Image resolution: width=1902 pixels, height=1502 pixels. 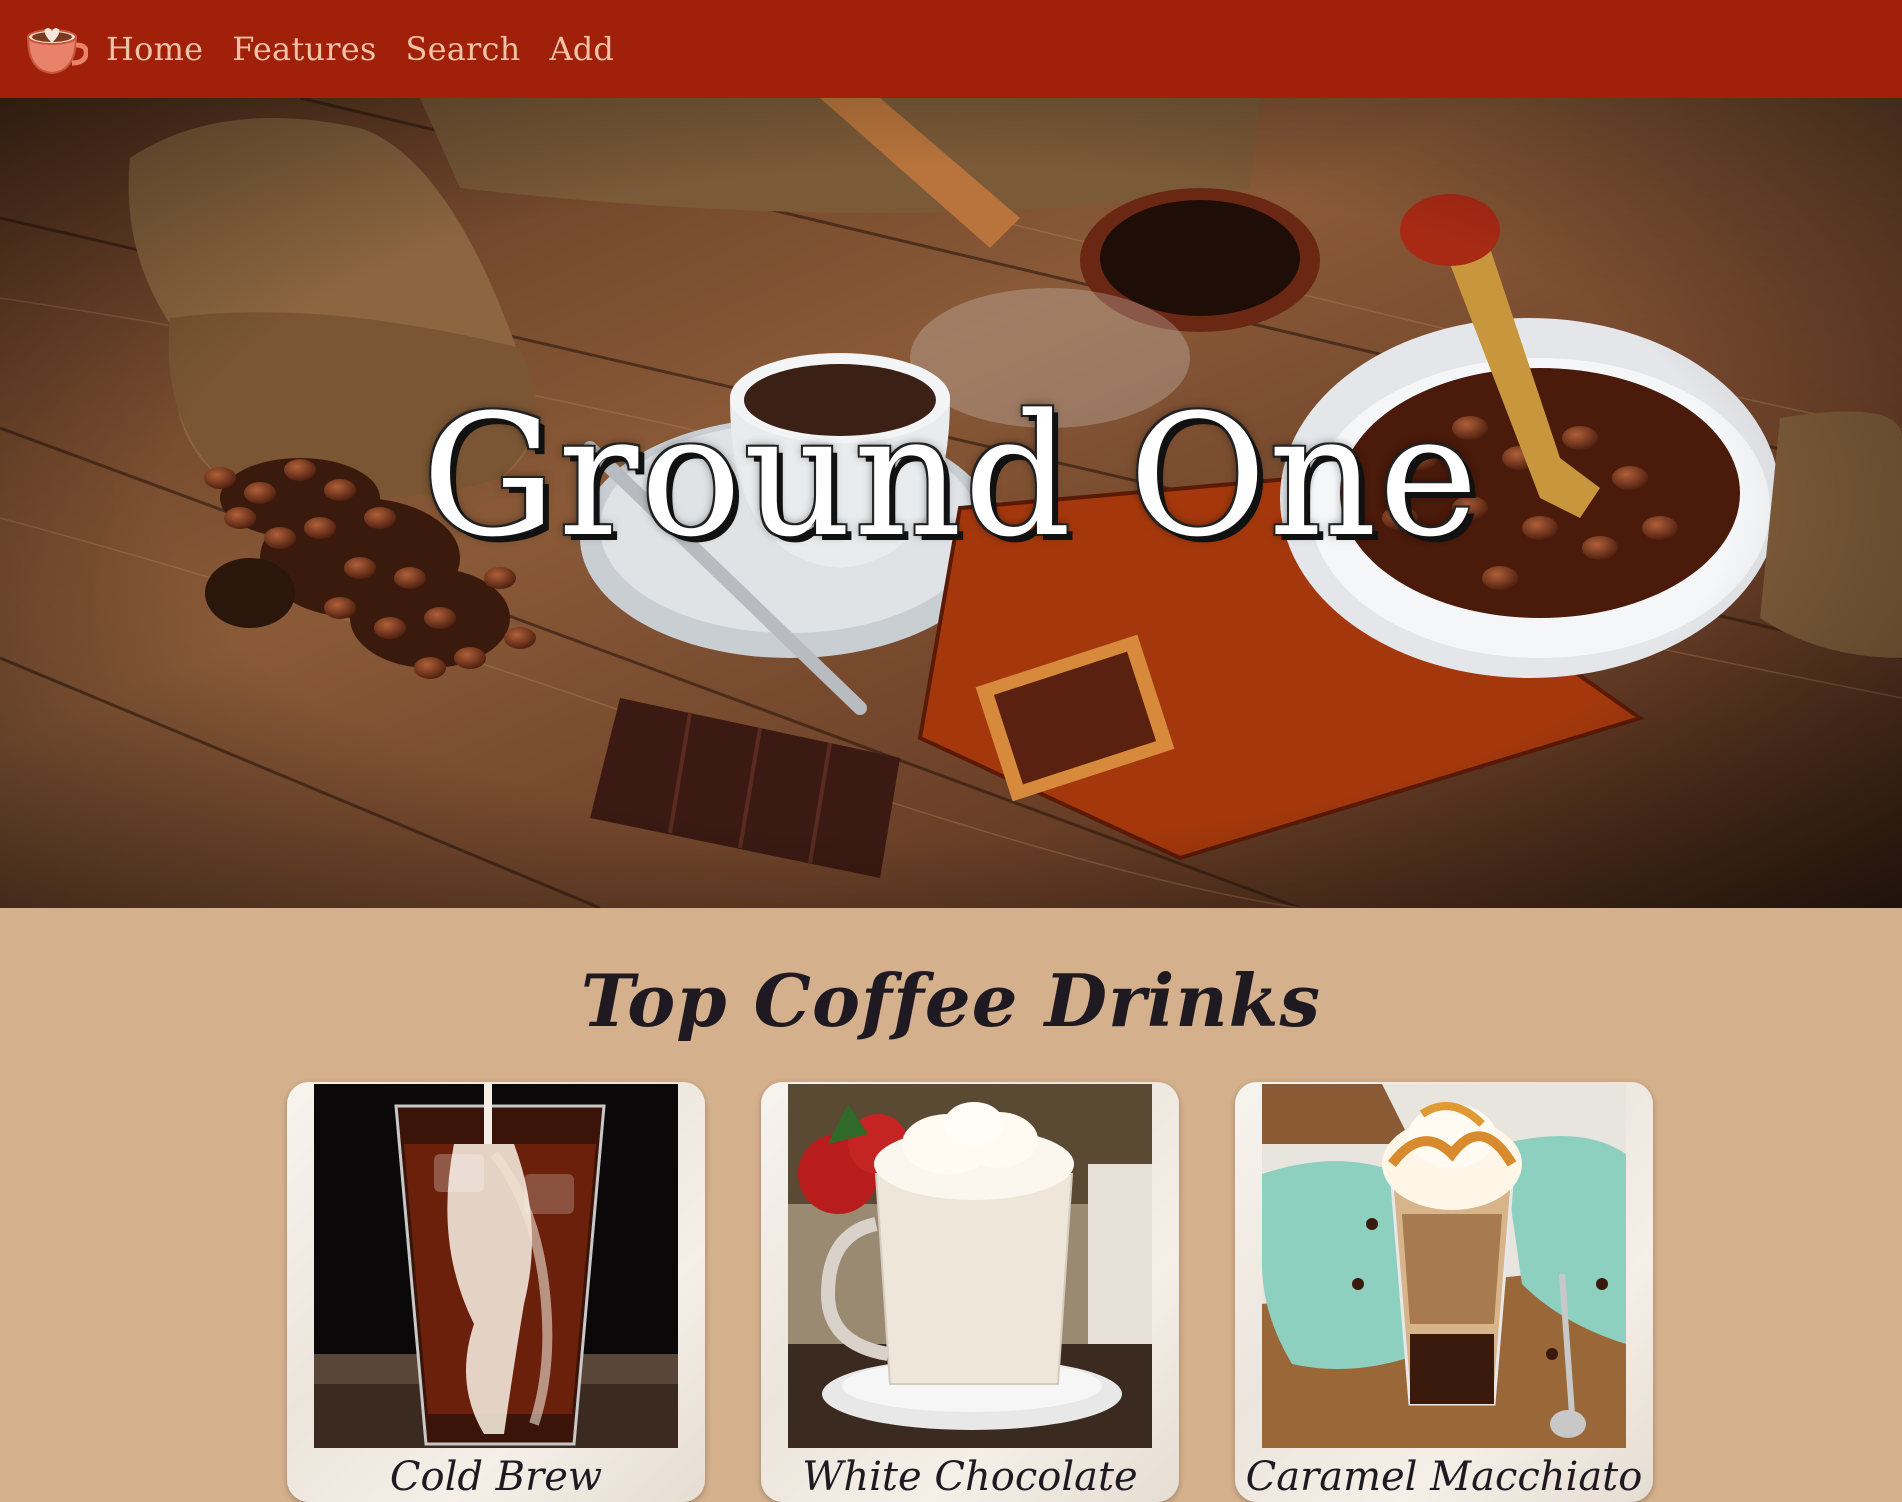 What do you see at coordinates (1444, 1477) in the screenshot?
I see `drink-card-label: Caramel Macchiato` at bounding box center [1444, 1477].